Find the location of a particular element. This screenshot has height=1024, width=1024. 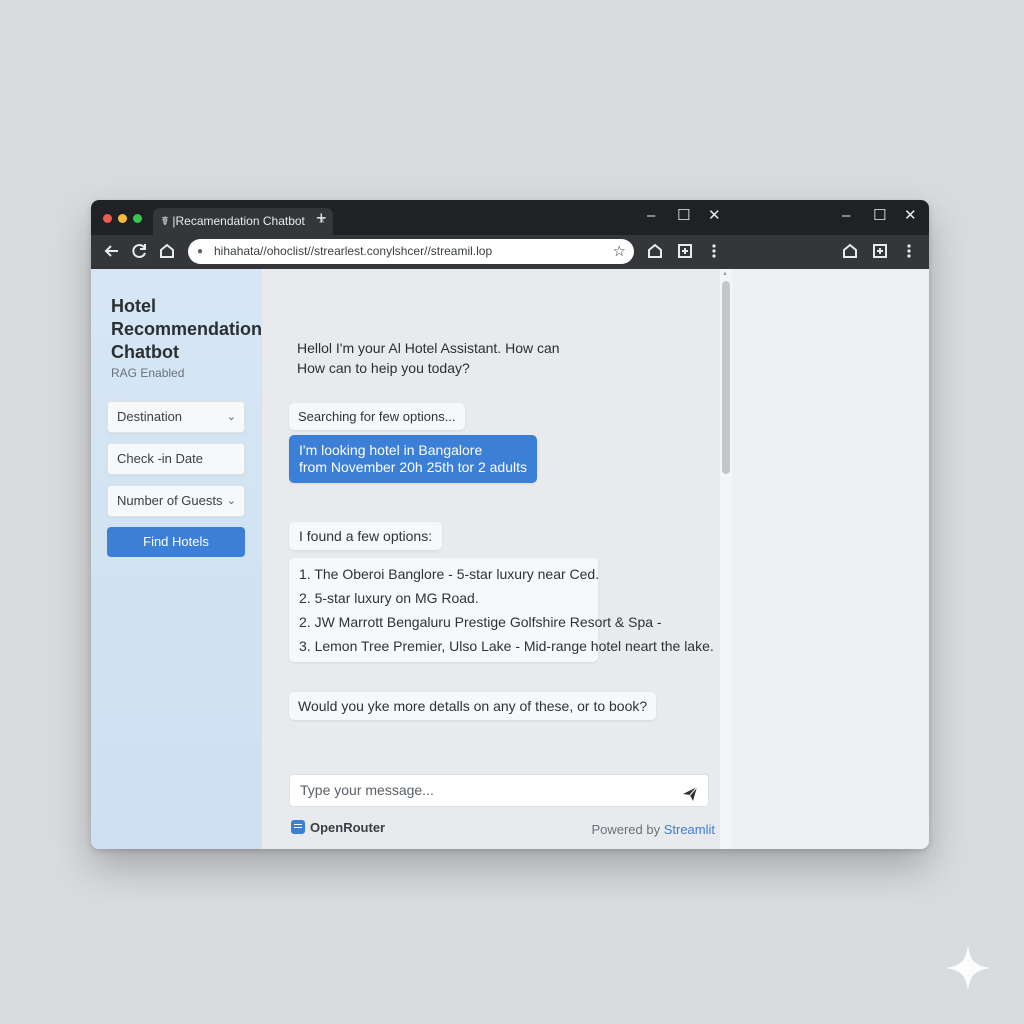

tab-title: ☤ |Recamendation Chatbot is located at coordinates (233, 221).